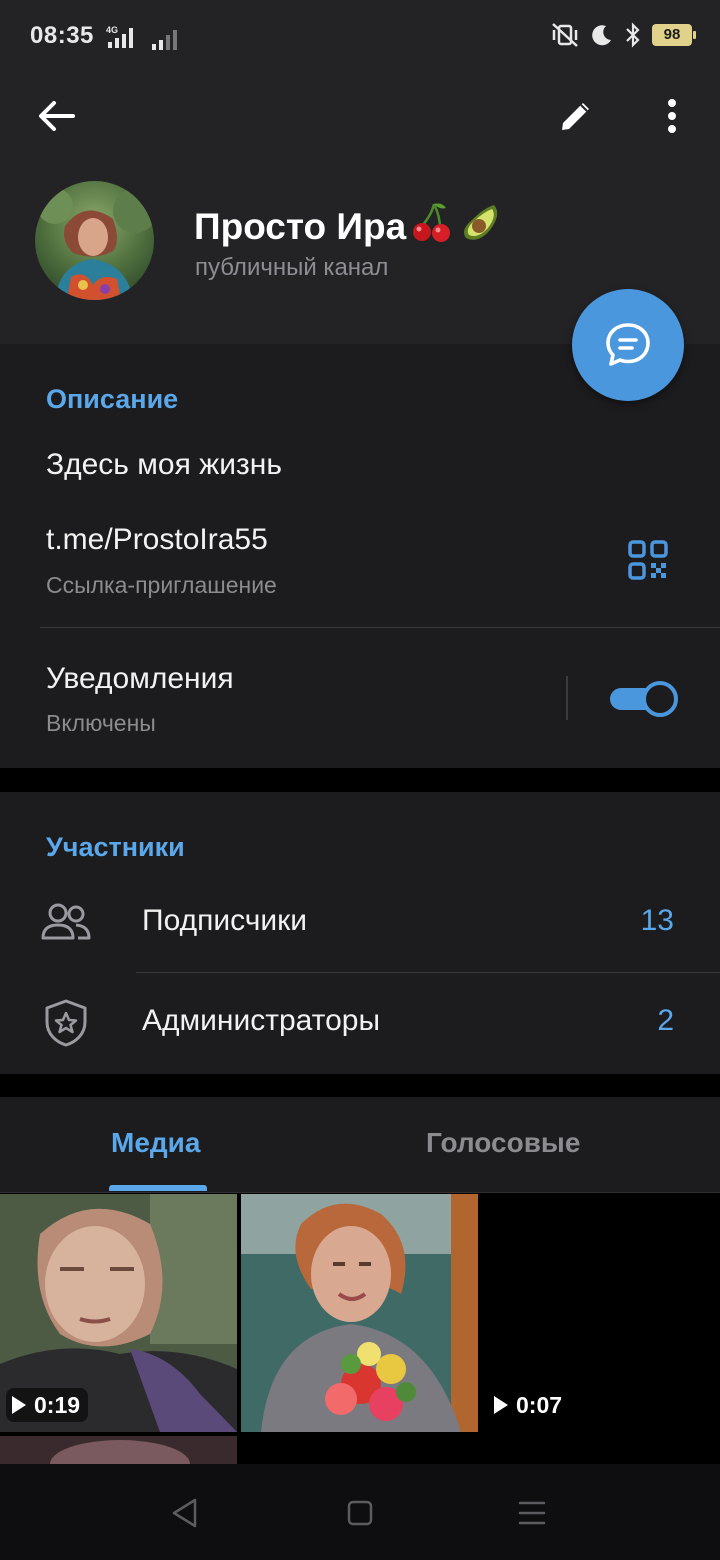 The width and height of the screenshot is (720, 1560). Describe the element at coordinates (101, 723) in the screenshot. I see `notifications-state: Включены` at that location.